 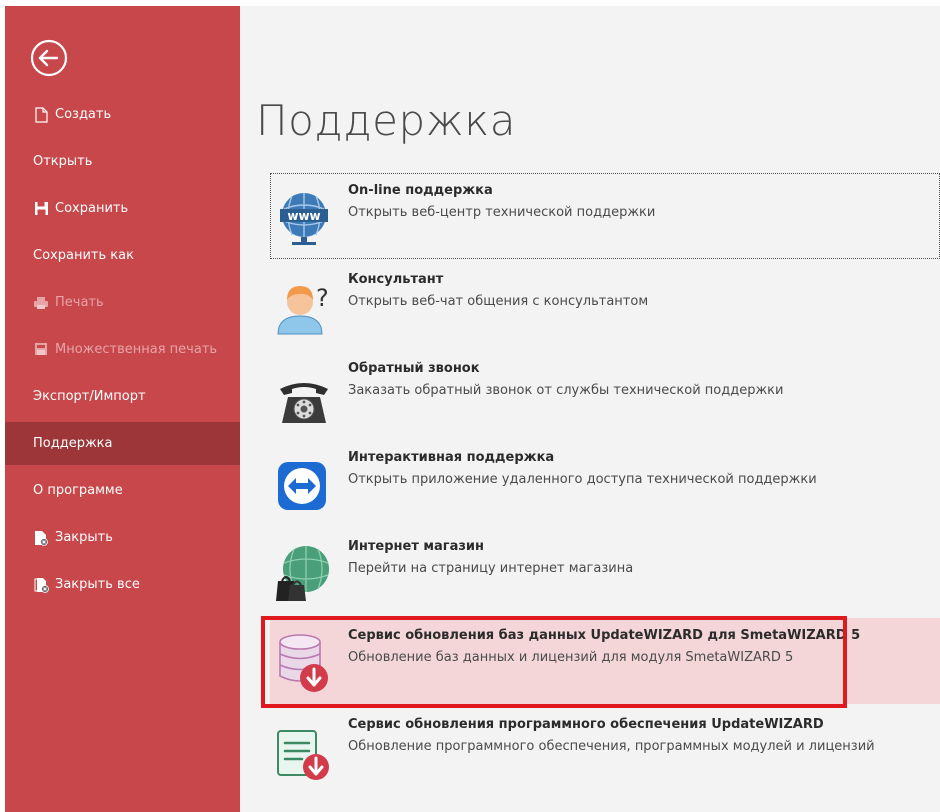 I want to click on sidebar-item-label: Создать, so click(x=83, y=114).